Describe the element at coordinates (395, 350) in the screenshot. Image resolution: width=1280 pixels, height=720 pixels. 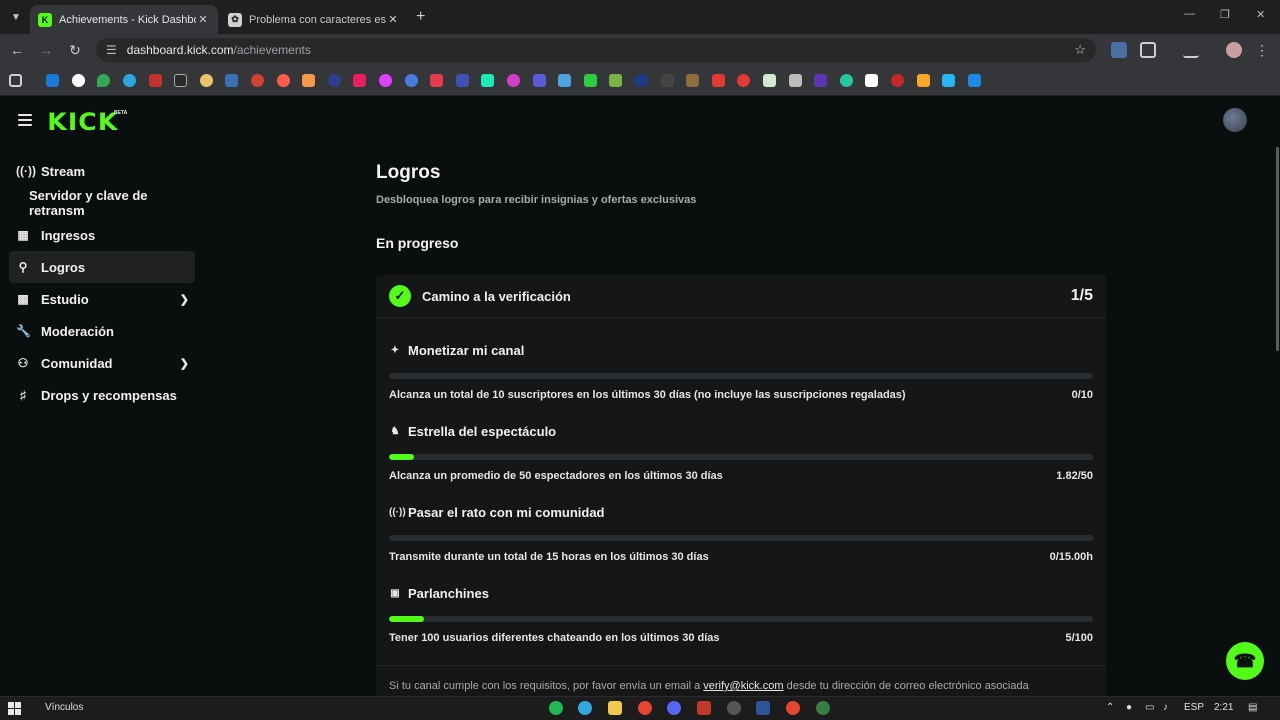
I see `sparkle-icon: ✦` at that location.